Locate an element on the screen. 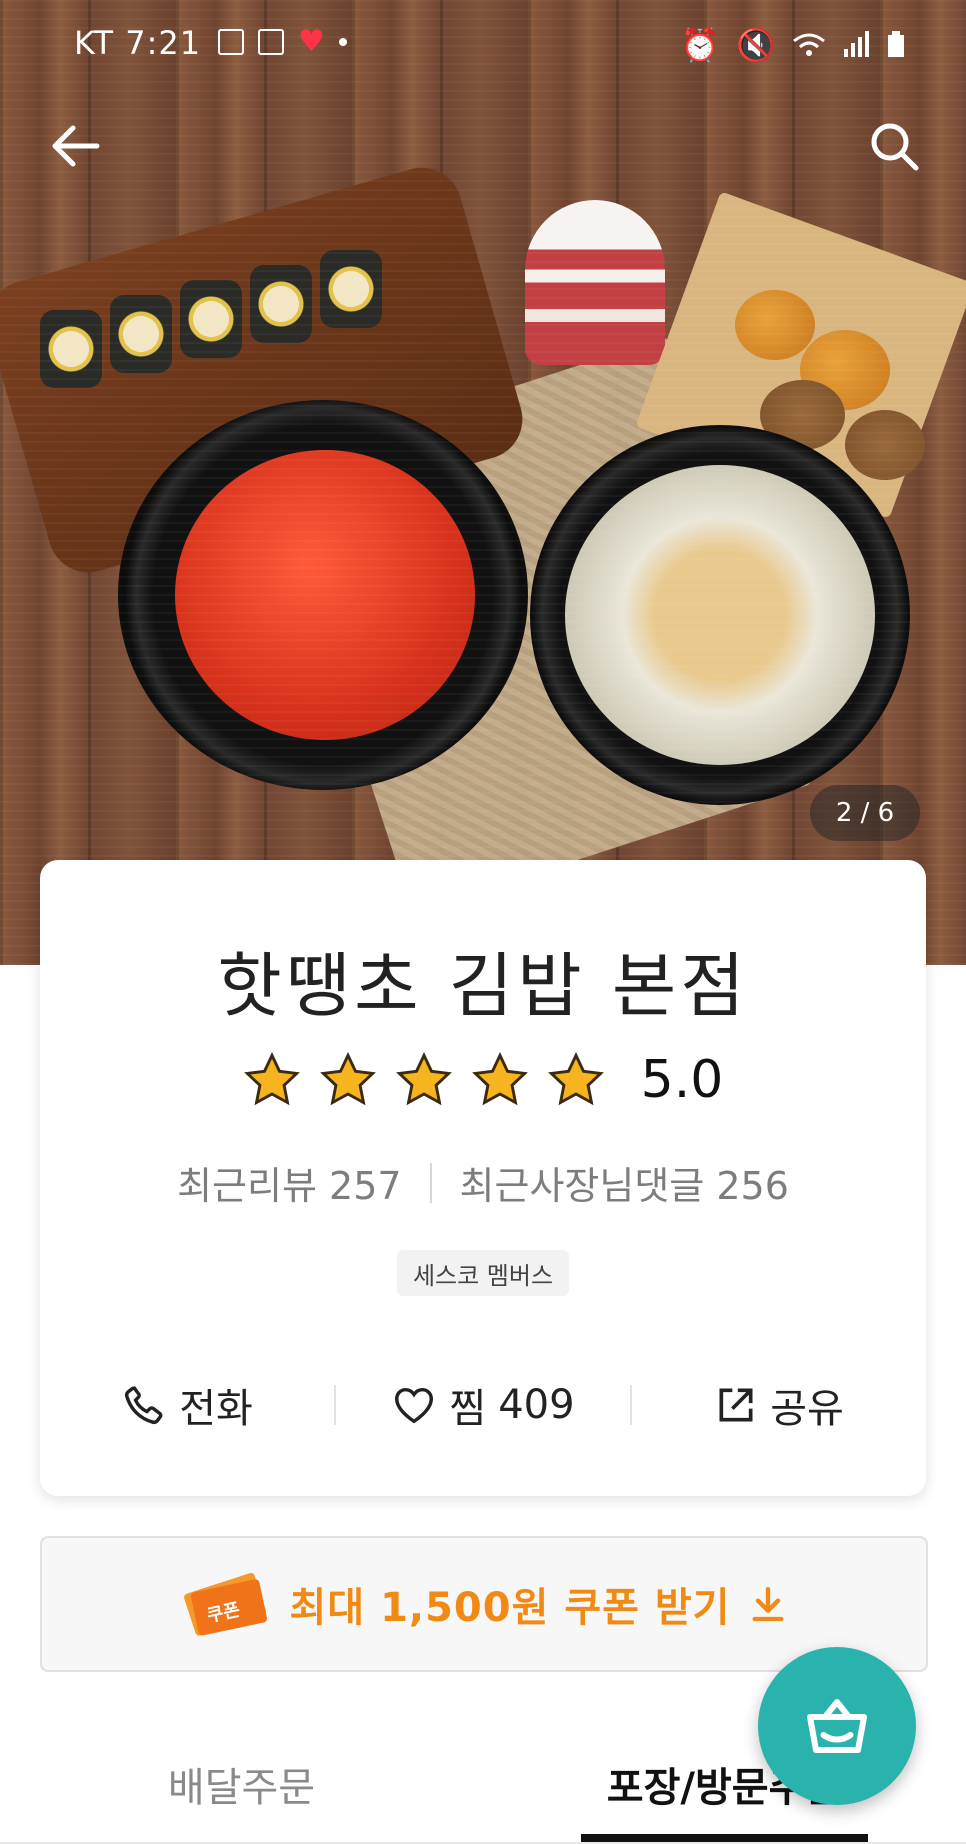  share-label: 공유 is located at coordinates (807, 1409).